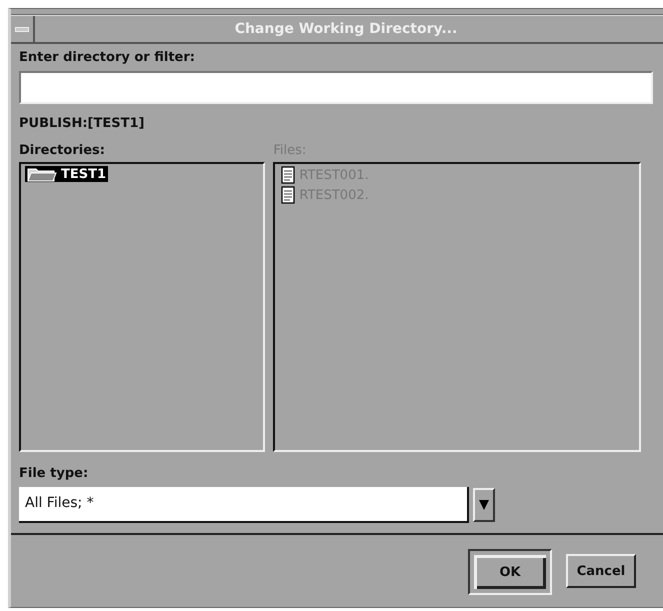 The height and width of the screenshot is (611, 663). What do you see at coordinates (336, 87) in the screenshot?
I see `filter-input-field` at bounding box center [336, 87].